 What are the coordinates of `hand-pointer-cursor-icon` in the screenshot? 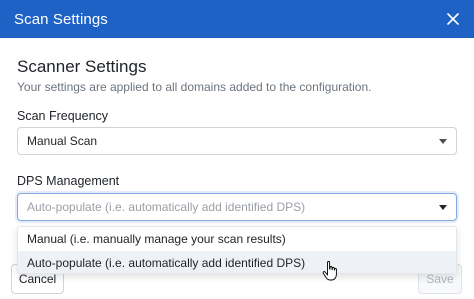 It's located at (329, 271).